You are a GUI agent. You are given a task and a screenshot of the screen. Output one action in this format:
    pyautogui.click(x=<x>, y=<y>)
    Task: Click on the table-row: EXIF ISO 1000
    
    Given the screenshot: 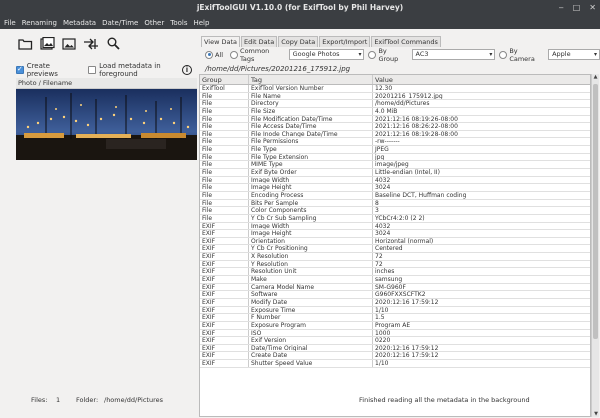 What is the action you would take?
    pyautogui.click(x=395, y=333)
    